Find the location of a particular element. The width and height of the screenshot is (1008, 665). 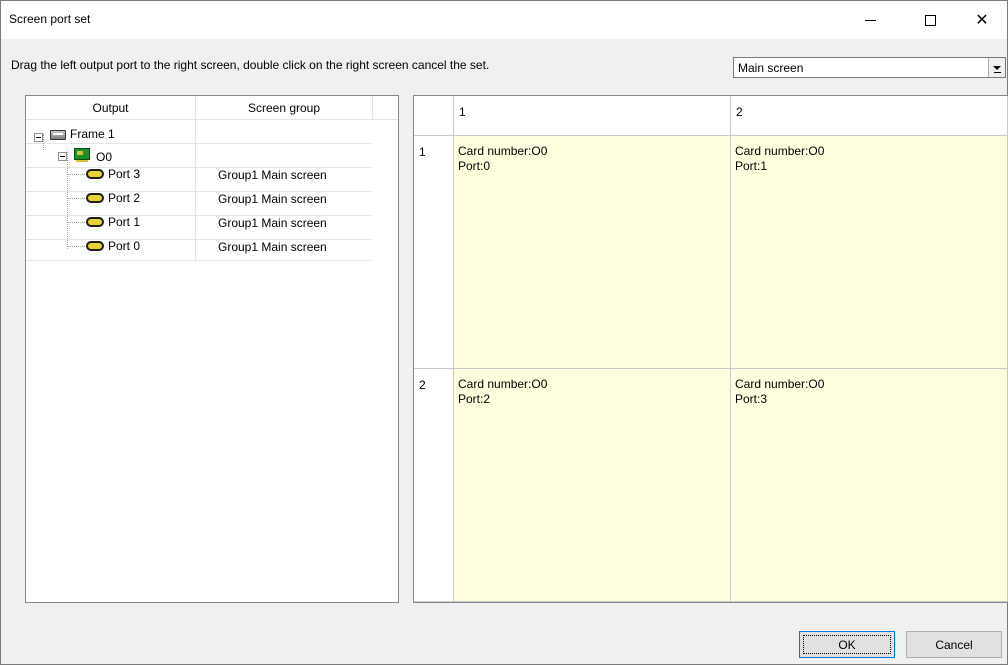

ok-button: OK is located at coordinates (847, 644).